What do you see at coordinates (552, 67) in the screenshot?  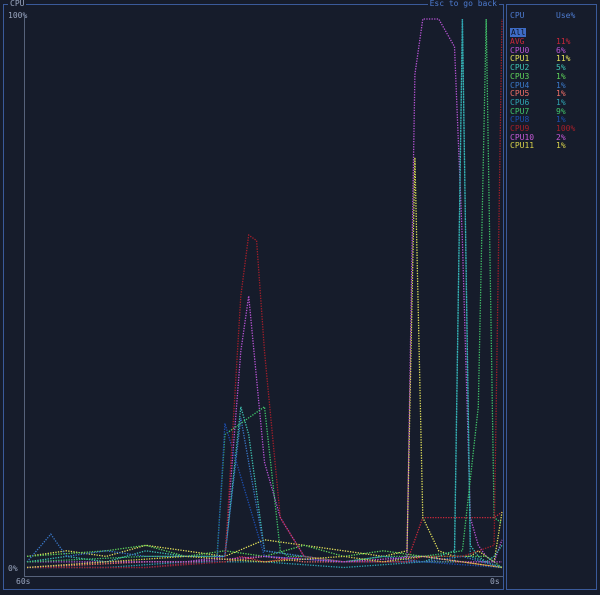 I see `legend-row-cpu2: CPU2 5%` at bounding box center [552, 67].